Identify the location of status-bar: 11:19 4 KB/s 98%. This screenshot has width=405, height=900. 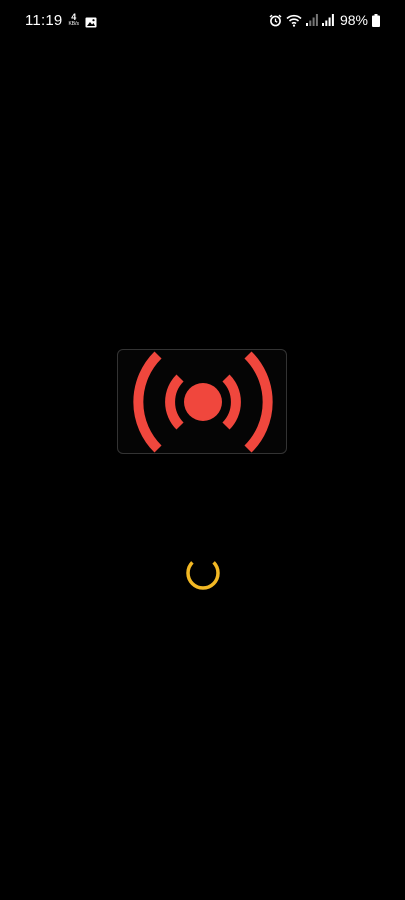
(202, 20).